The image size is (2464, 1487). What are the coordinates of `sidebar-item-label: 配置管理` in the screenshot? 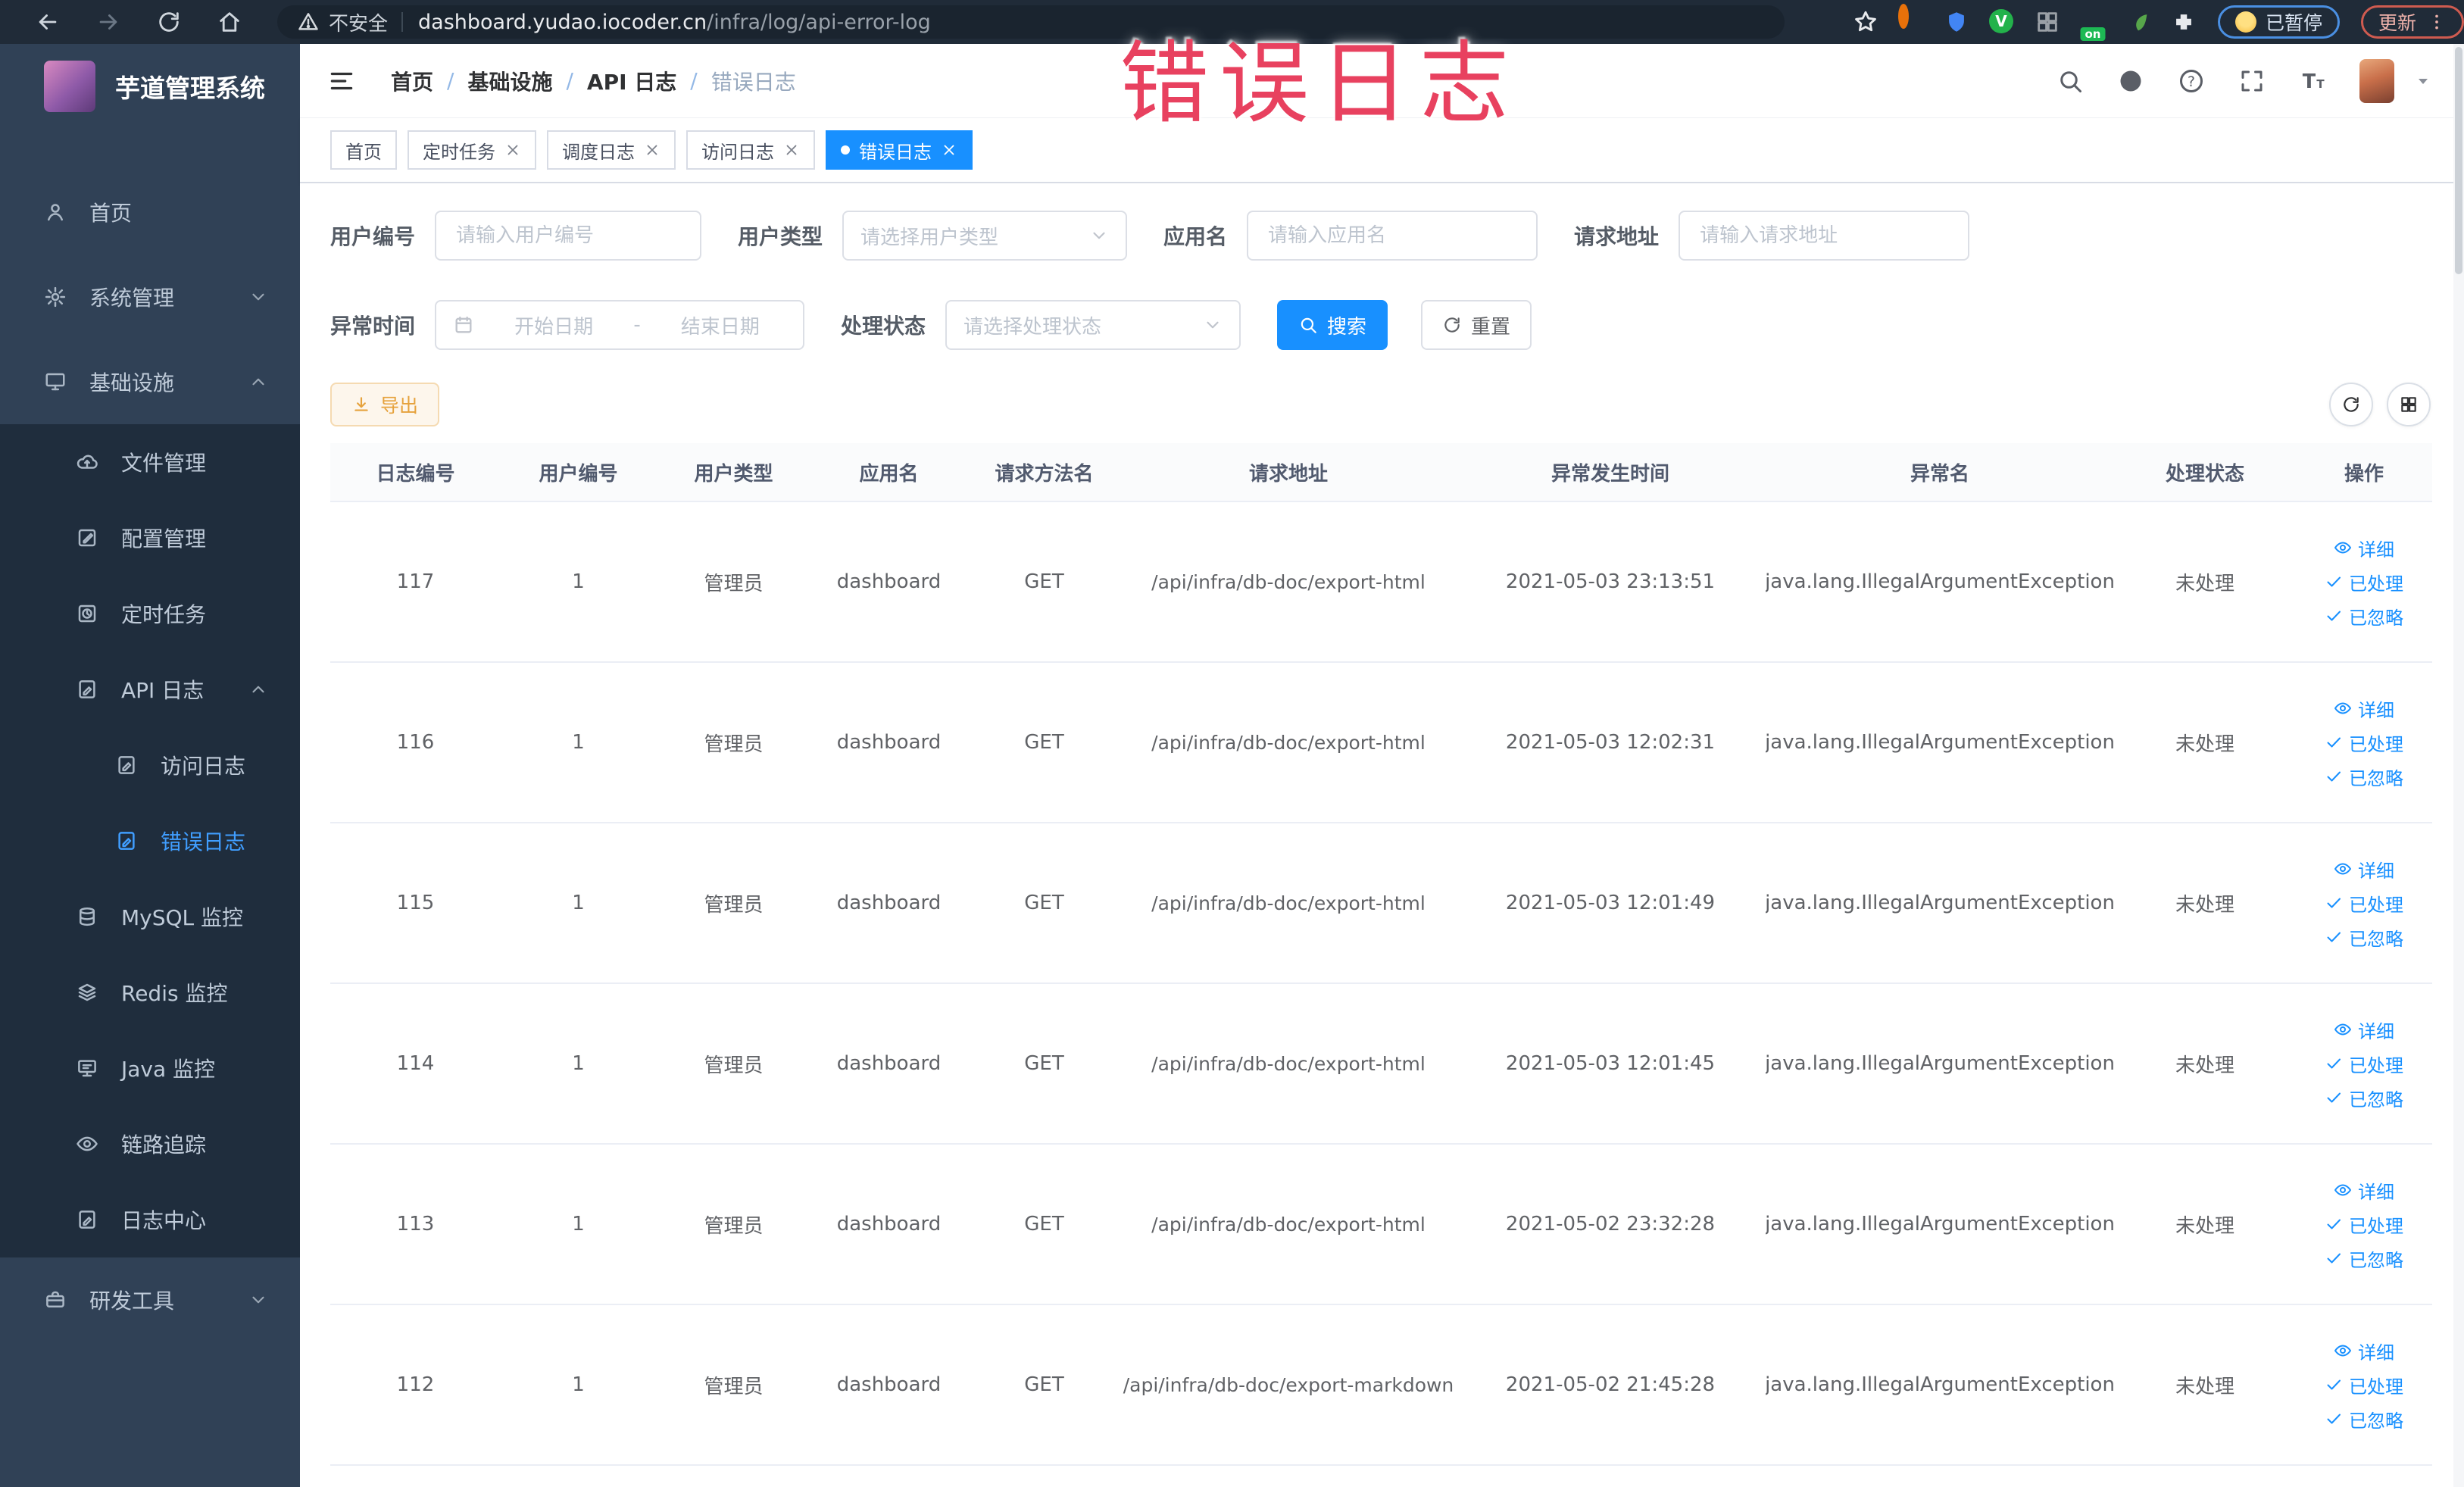 It's located at (164, 538).